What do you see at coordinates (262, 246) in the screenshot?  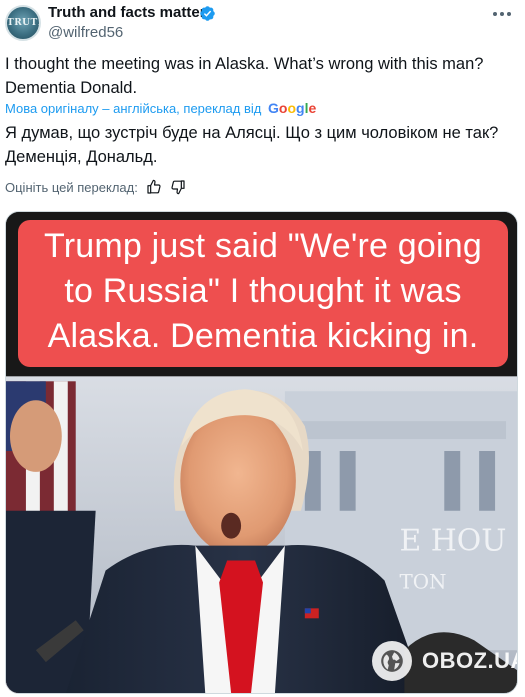 I see `caption-line: Trump just said "We're going` at bounding box center [262, 246].